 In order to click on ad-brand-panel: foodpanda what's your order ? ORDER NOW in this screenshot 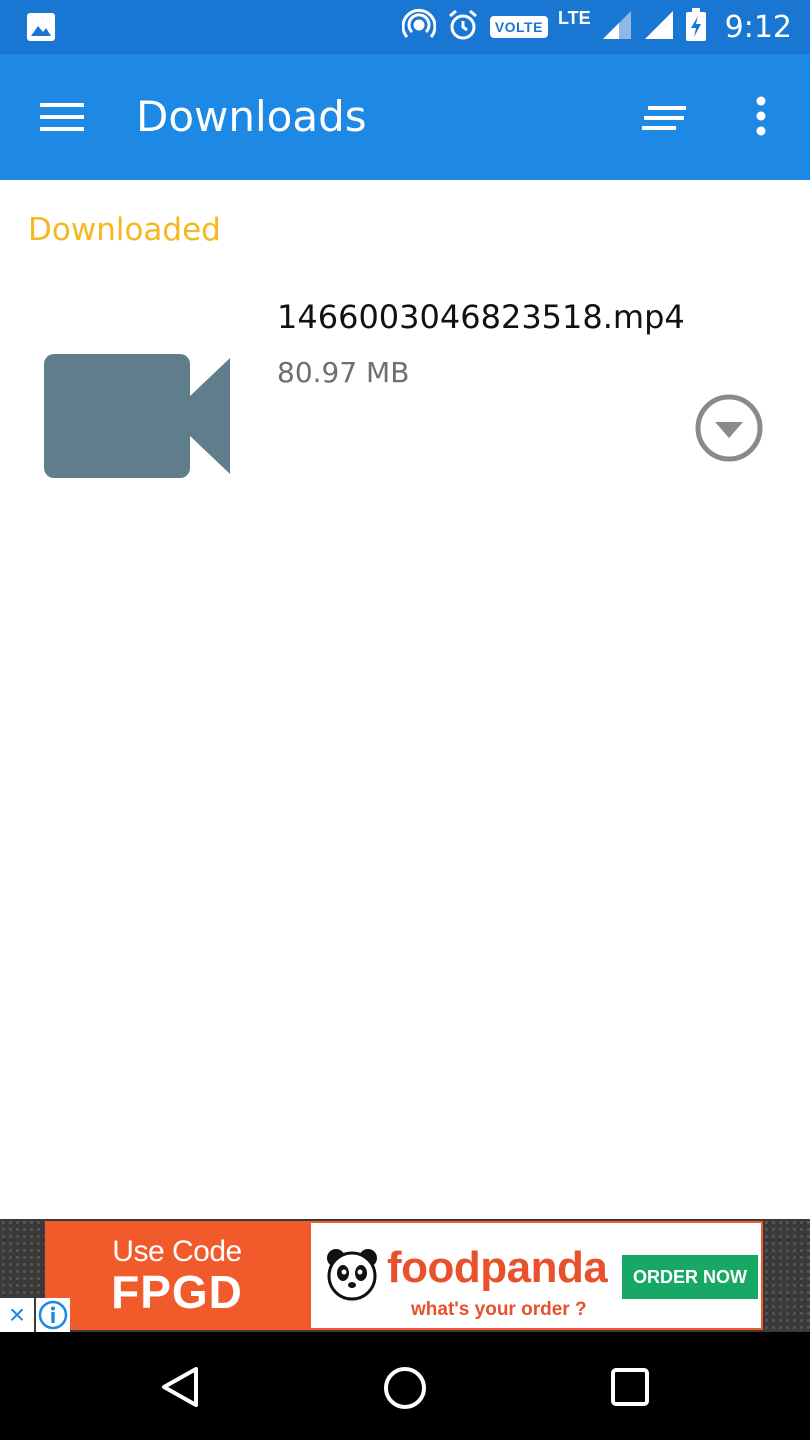, I will do `click(536, 1275)`.